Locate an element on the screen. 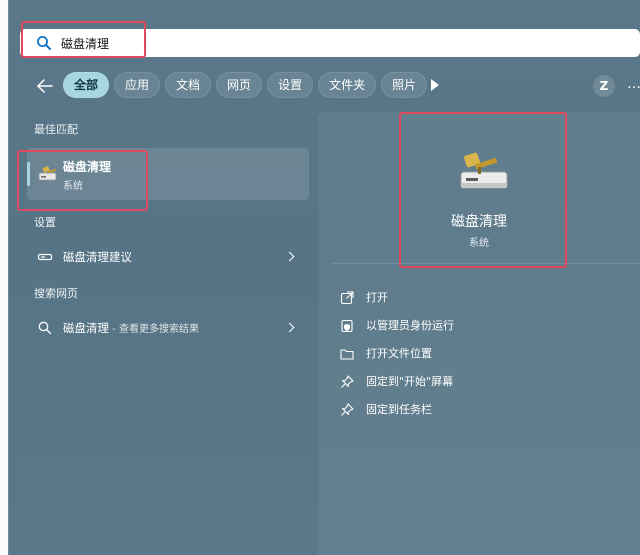 Image resolution: width=640 pixels, height=555 pixels. web-search-label: 磁盘清理 - 查看更多搜索结果 is located at coordinates (131, 328).